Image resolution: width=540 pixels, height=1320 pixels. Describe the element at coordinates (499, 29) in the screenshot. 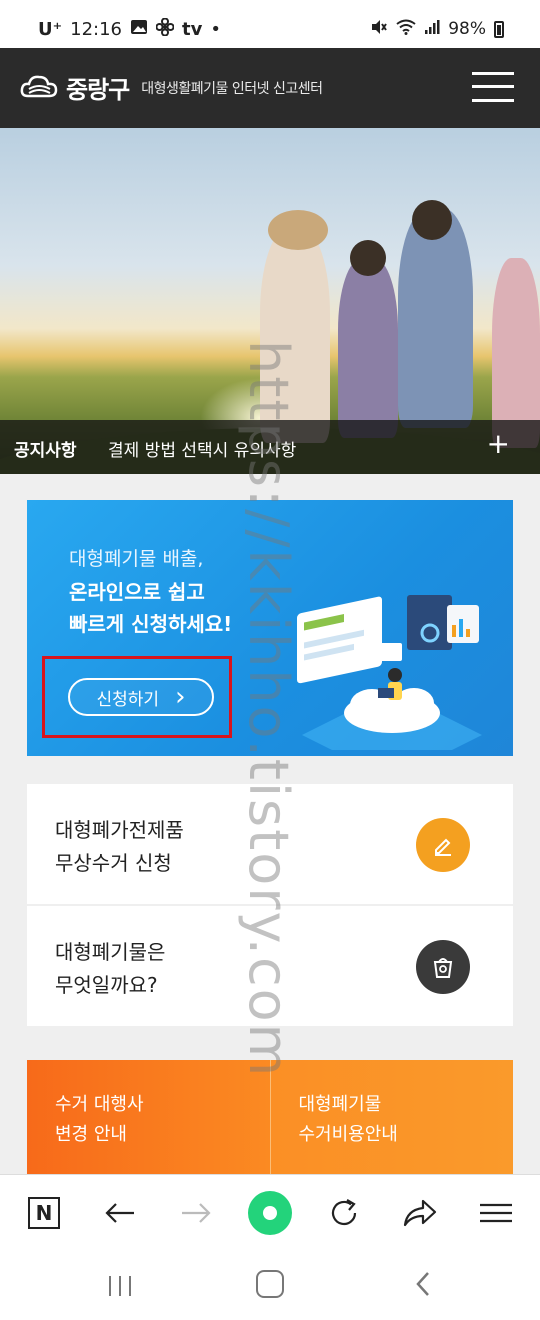

I see `battery-icon` at that location.